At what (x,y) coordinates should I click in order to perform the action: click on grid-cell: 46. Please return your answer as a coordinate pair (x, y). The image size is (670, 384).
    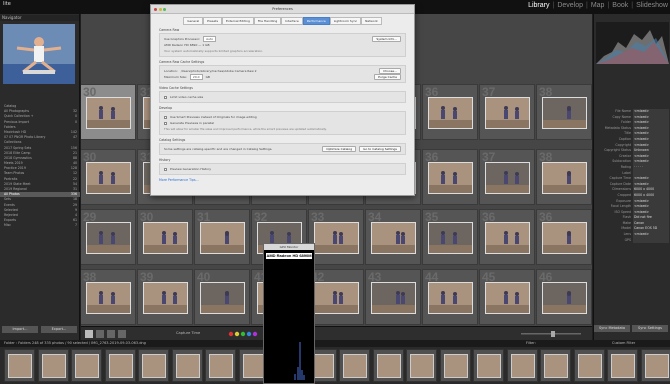
    Looking at the image, I should click on (564, 297).